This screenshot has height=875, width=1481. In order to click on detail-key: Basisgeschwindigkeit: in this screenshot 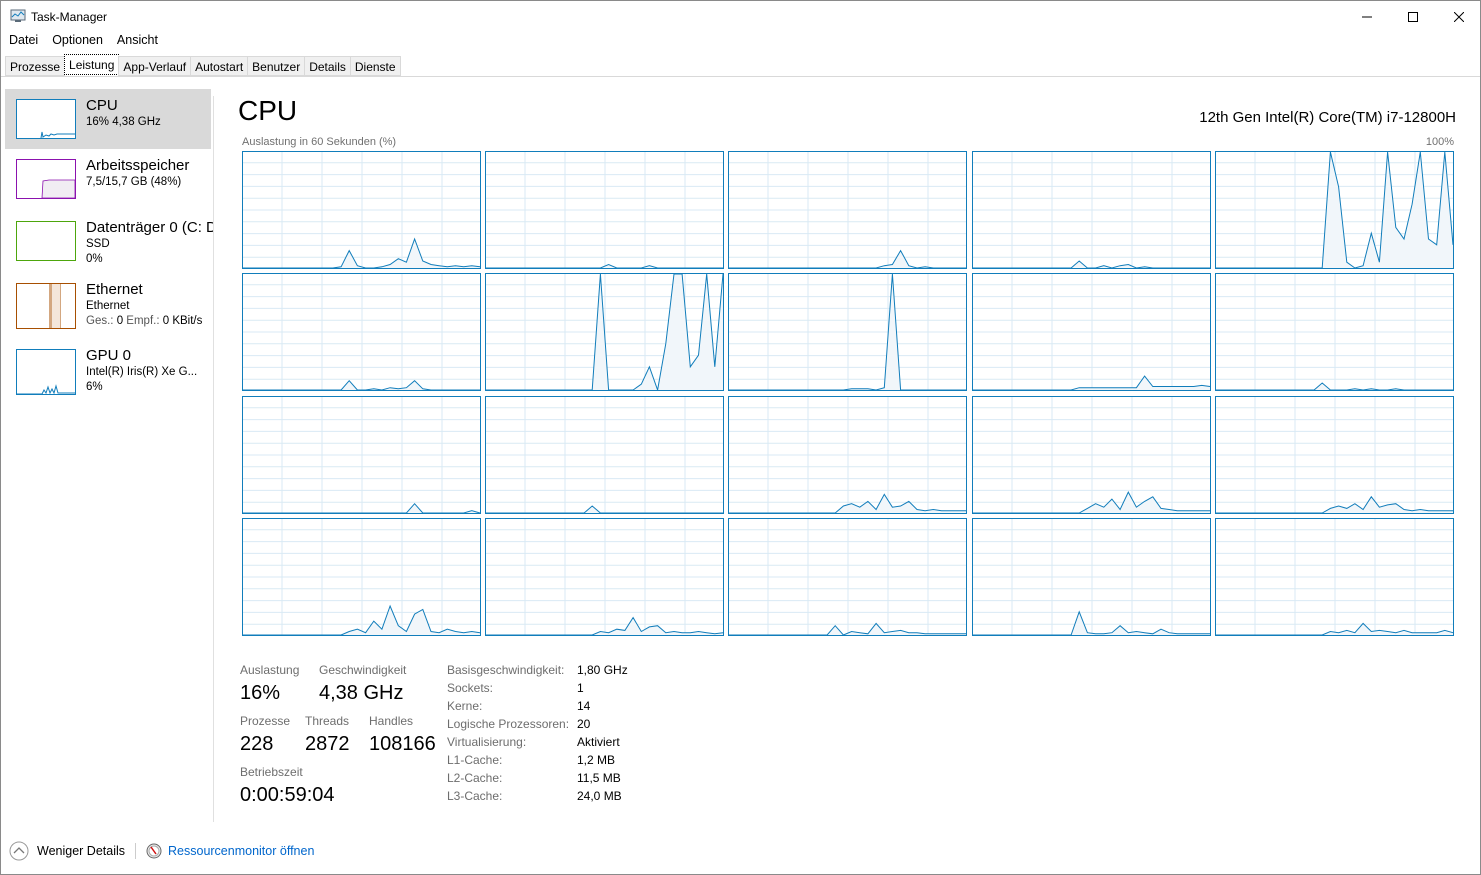, I will do `click(506, 670)`.